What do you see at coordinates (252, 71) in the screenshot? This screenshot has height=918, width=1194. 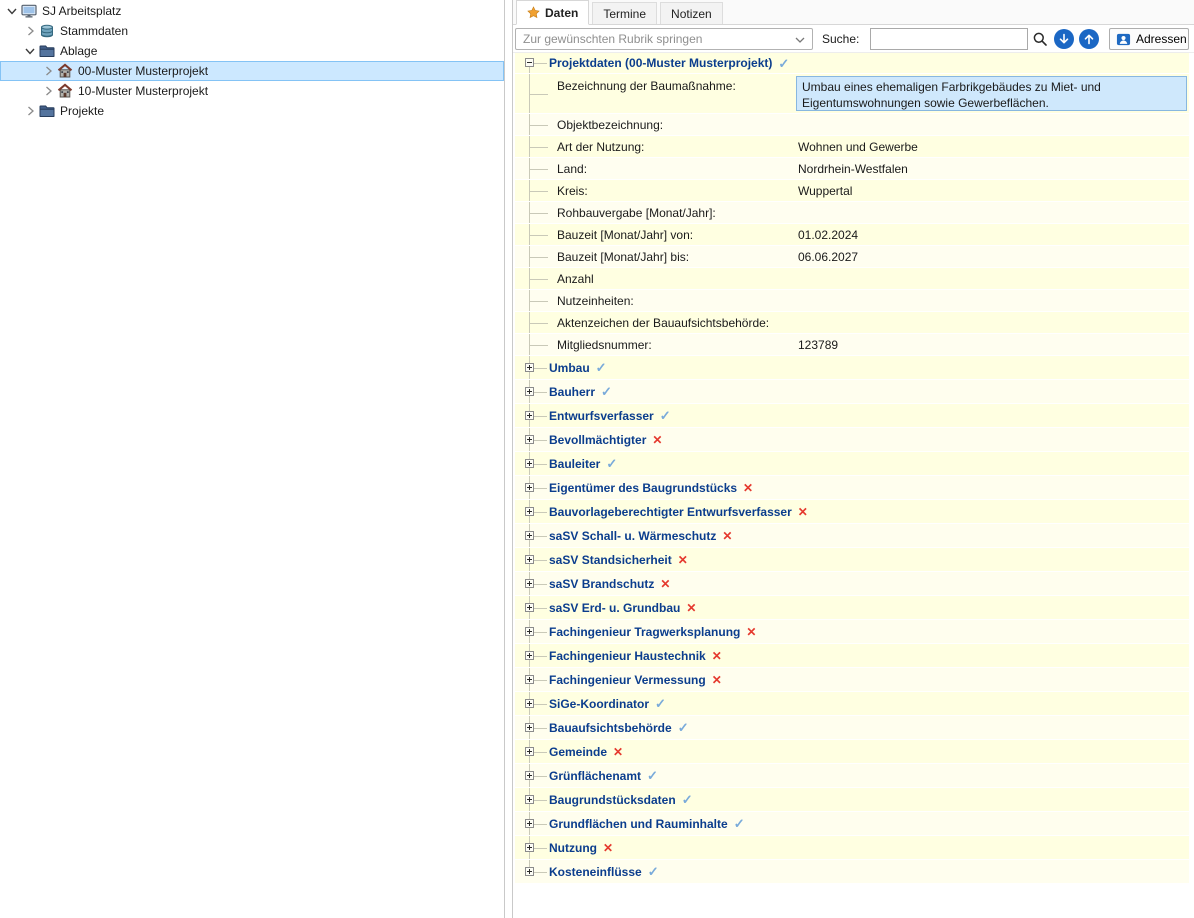 I see `tree-item-00-muster-musterprojekt: 00-Muster Musterprojekt` at bounding box center [252, 71].